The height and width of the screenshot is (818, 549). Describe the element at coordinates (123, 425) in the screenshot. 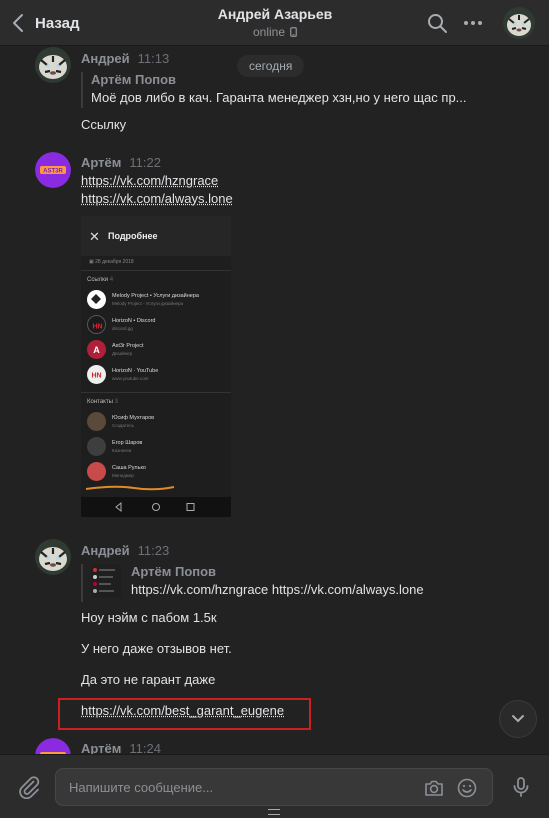

I see `contact-role: Создатель` at that location.